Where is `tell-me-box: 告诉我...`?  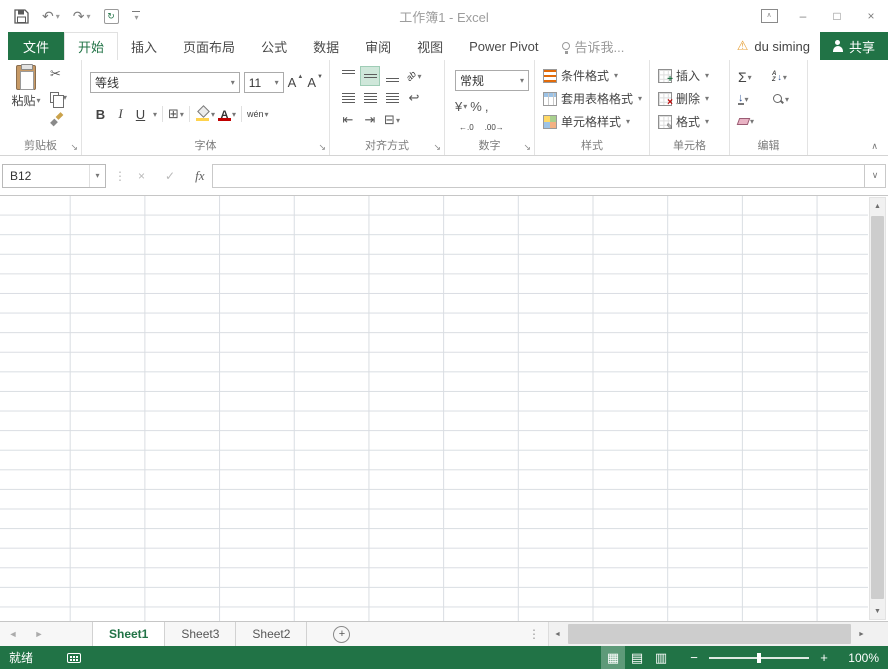
tell-me-box: 告诉我... is located at coordinates (593, 46).